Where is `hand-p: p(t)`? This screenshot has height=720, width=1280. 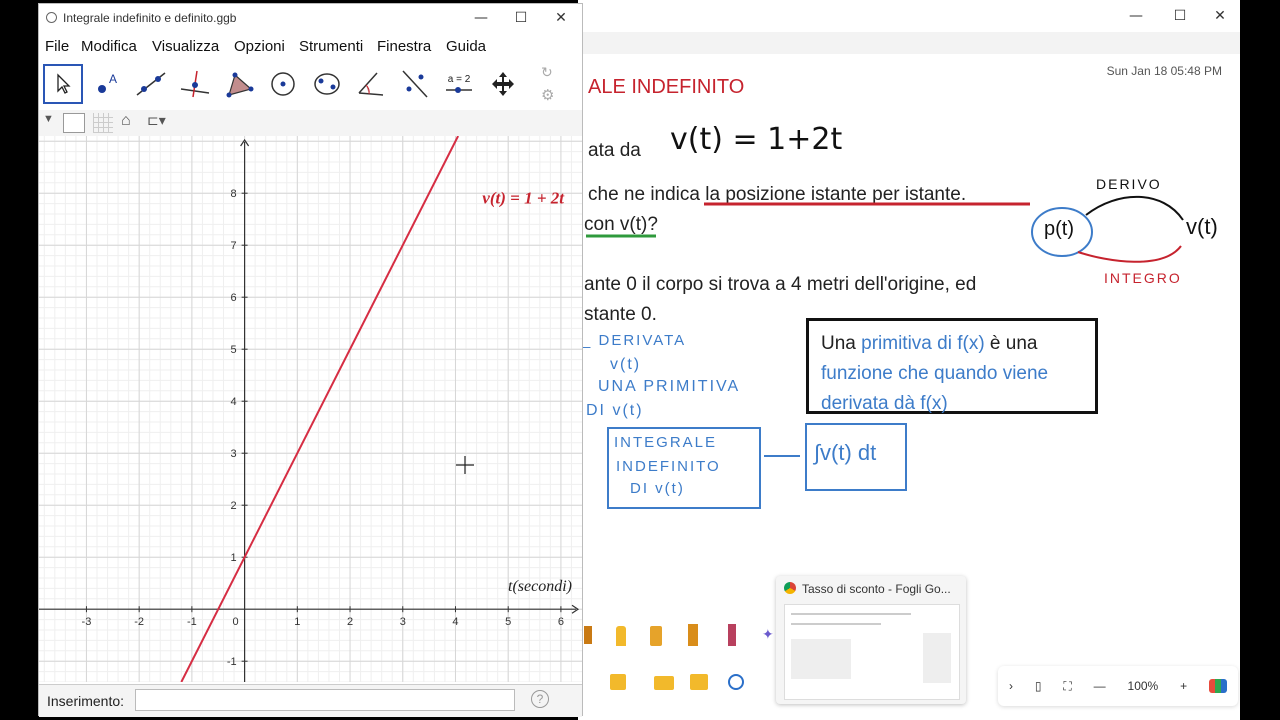
hand-p: p(t) is located at coordinates (1059, 229).